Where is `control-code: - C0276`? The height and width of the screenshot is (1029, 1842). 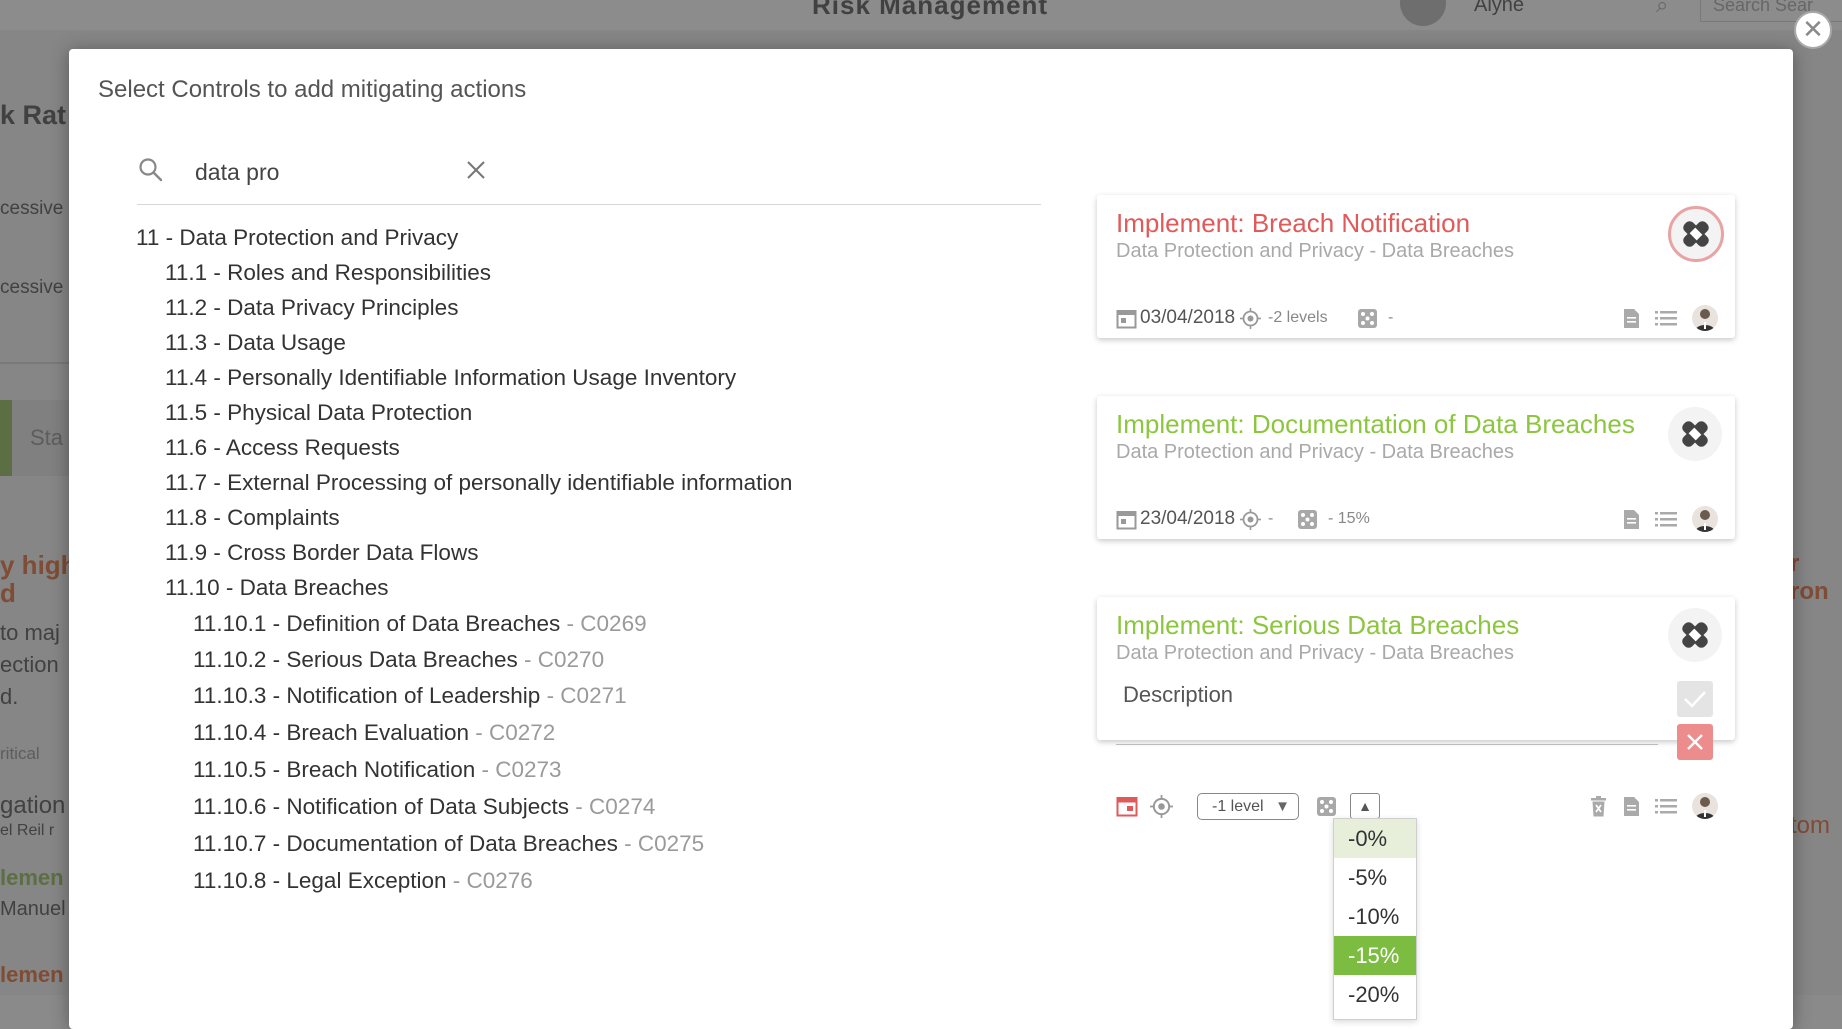
control-code: - C0276 is located at coordinates (489, 880).